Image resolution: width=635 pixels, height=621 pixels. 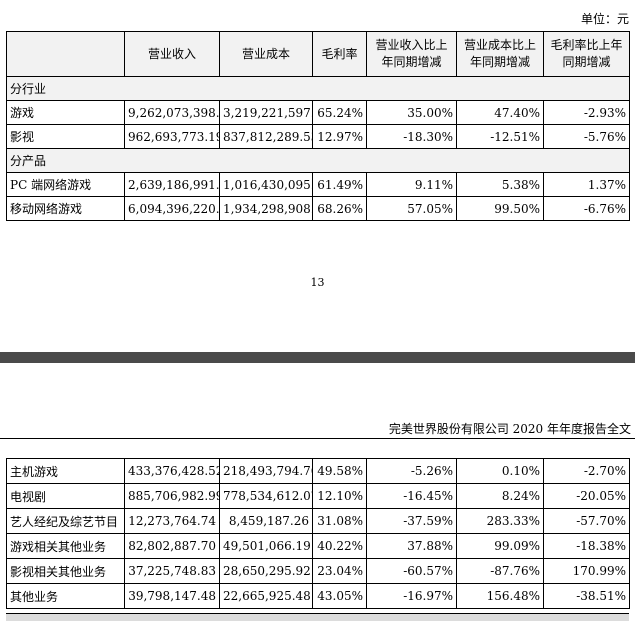 I want to click on header-cell: 营业成本比上年同期增减, so click(x=500, y=54).